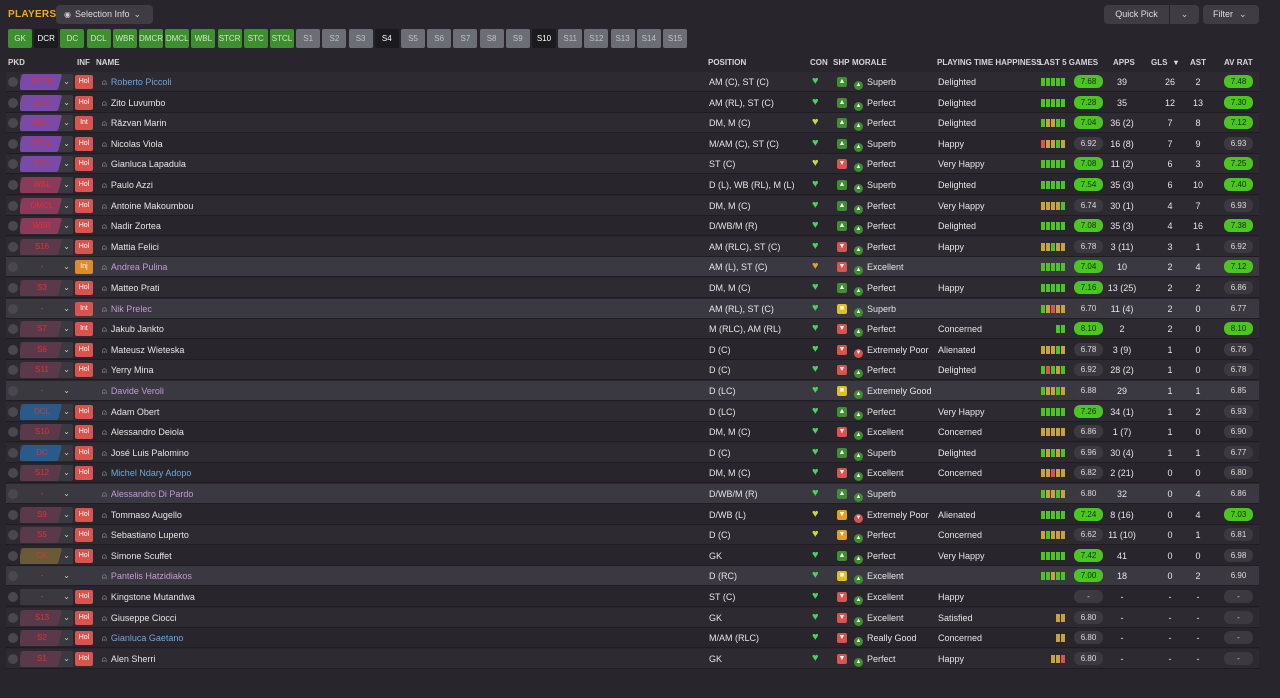 The image size is (1280, 698). What do you see at coordinates (145, 453) in the screenshot?
I see `player-name: ⍝ José Luis Palomino` at bounding box center [145, 453].